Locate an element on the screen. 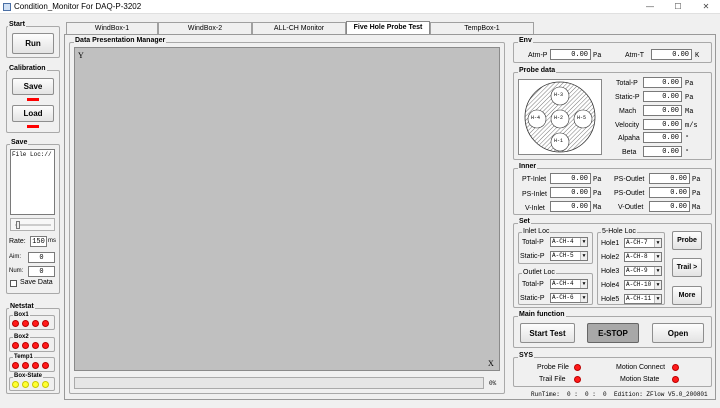  hole3-select: A-CH-9 ▼ is located at coordinates (643, 271).